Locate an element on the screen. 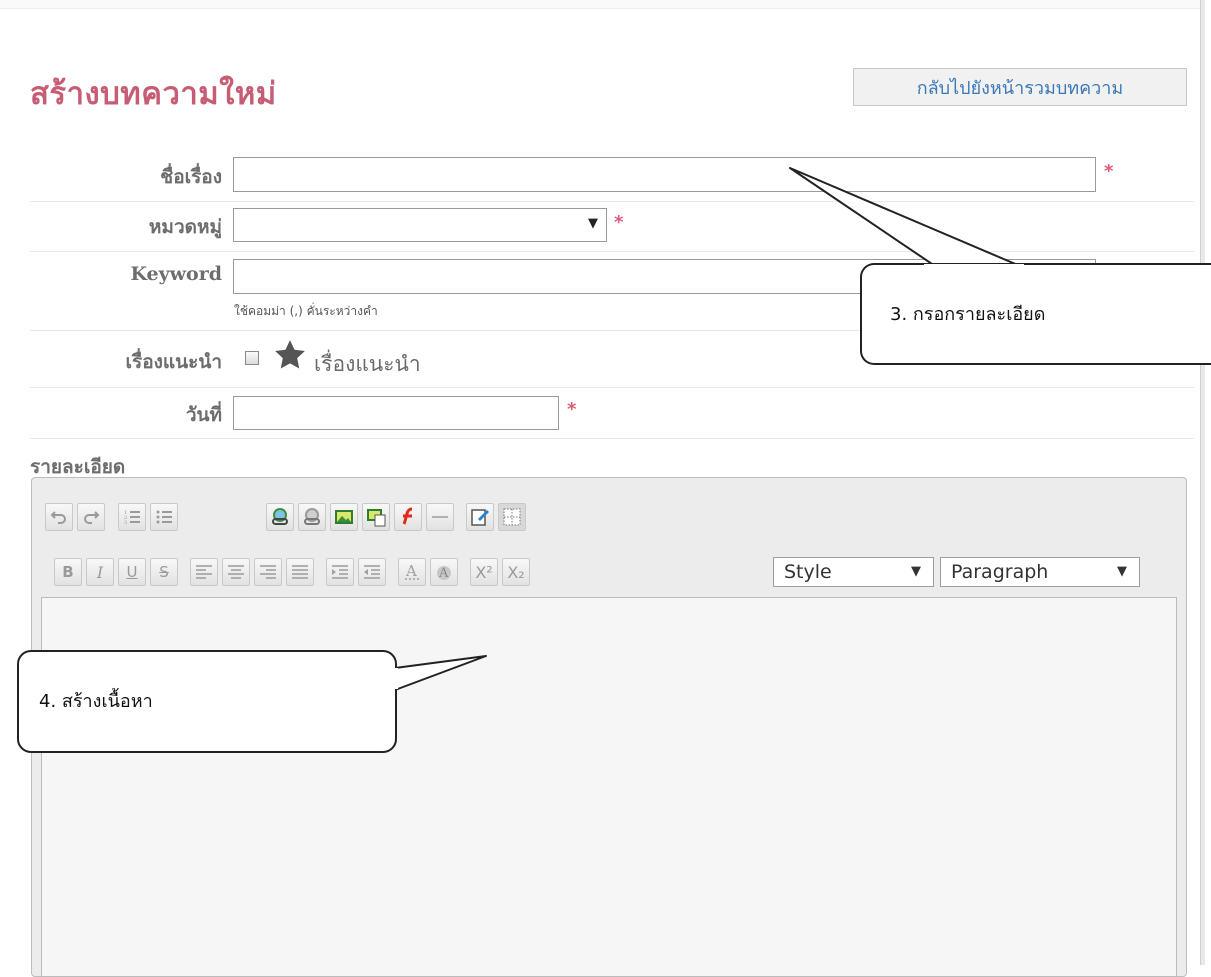 The image size is (1211, 977). outdent-icon is located at coordinates (372, 572).